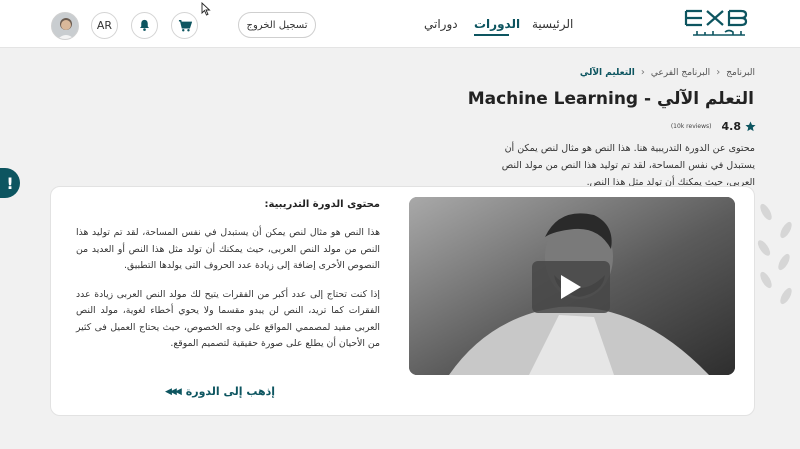  I want to click on top-header: AR تسجيل الخروج دوراتي الدورات الرئيسية, so click(400, 24).